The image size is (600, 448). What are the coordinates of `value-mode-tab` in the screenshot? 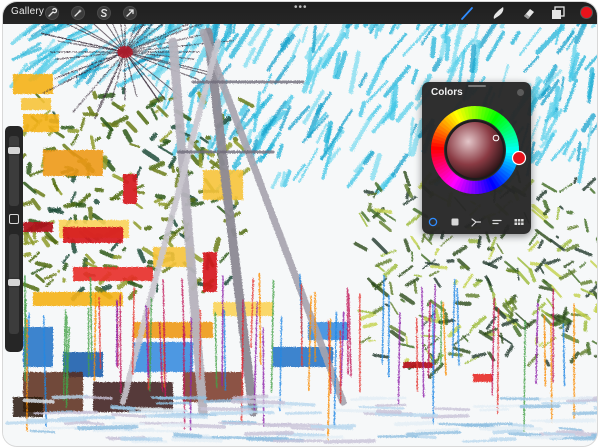 It's located at (497, 222).